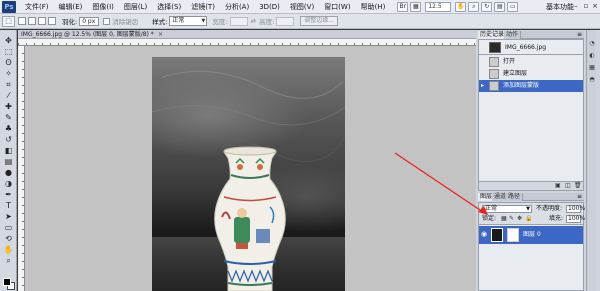 Image resolution: width=600 pixels, height=291 pixels. Describe the element at coordinates (8, 84) in the screenshot. I see `crop-tool-icon: ⌗` at that location.